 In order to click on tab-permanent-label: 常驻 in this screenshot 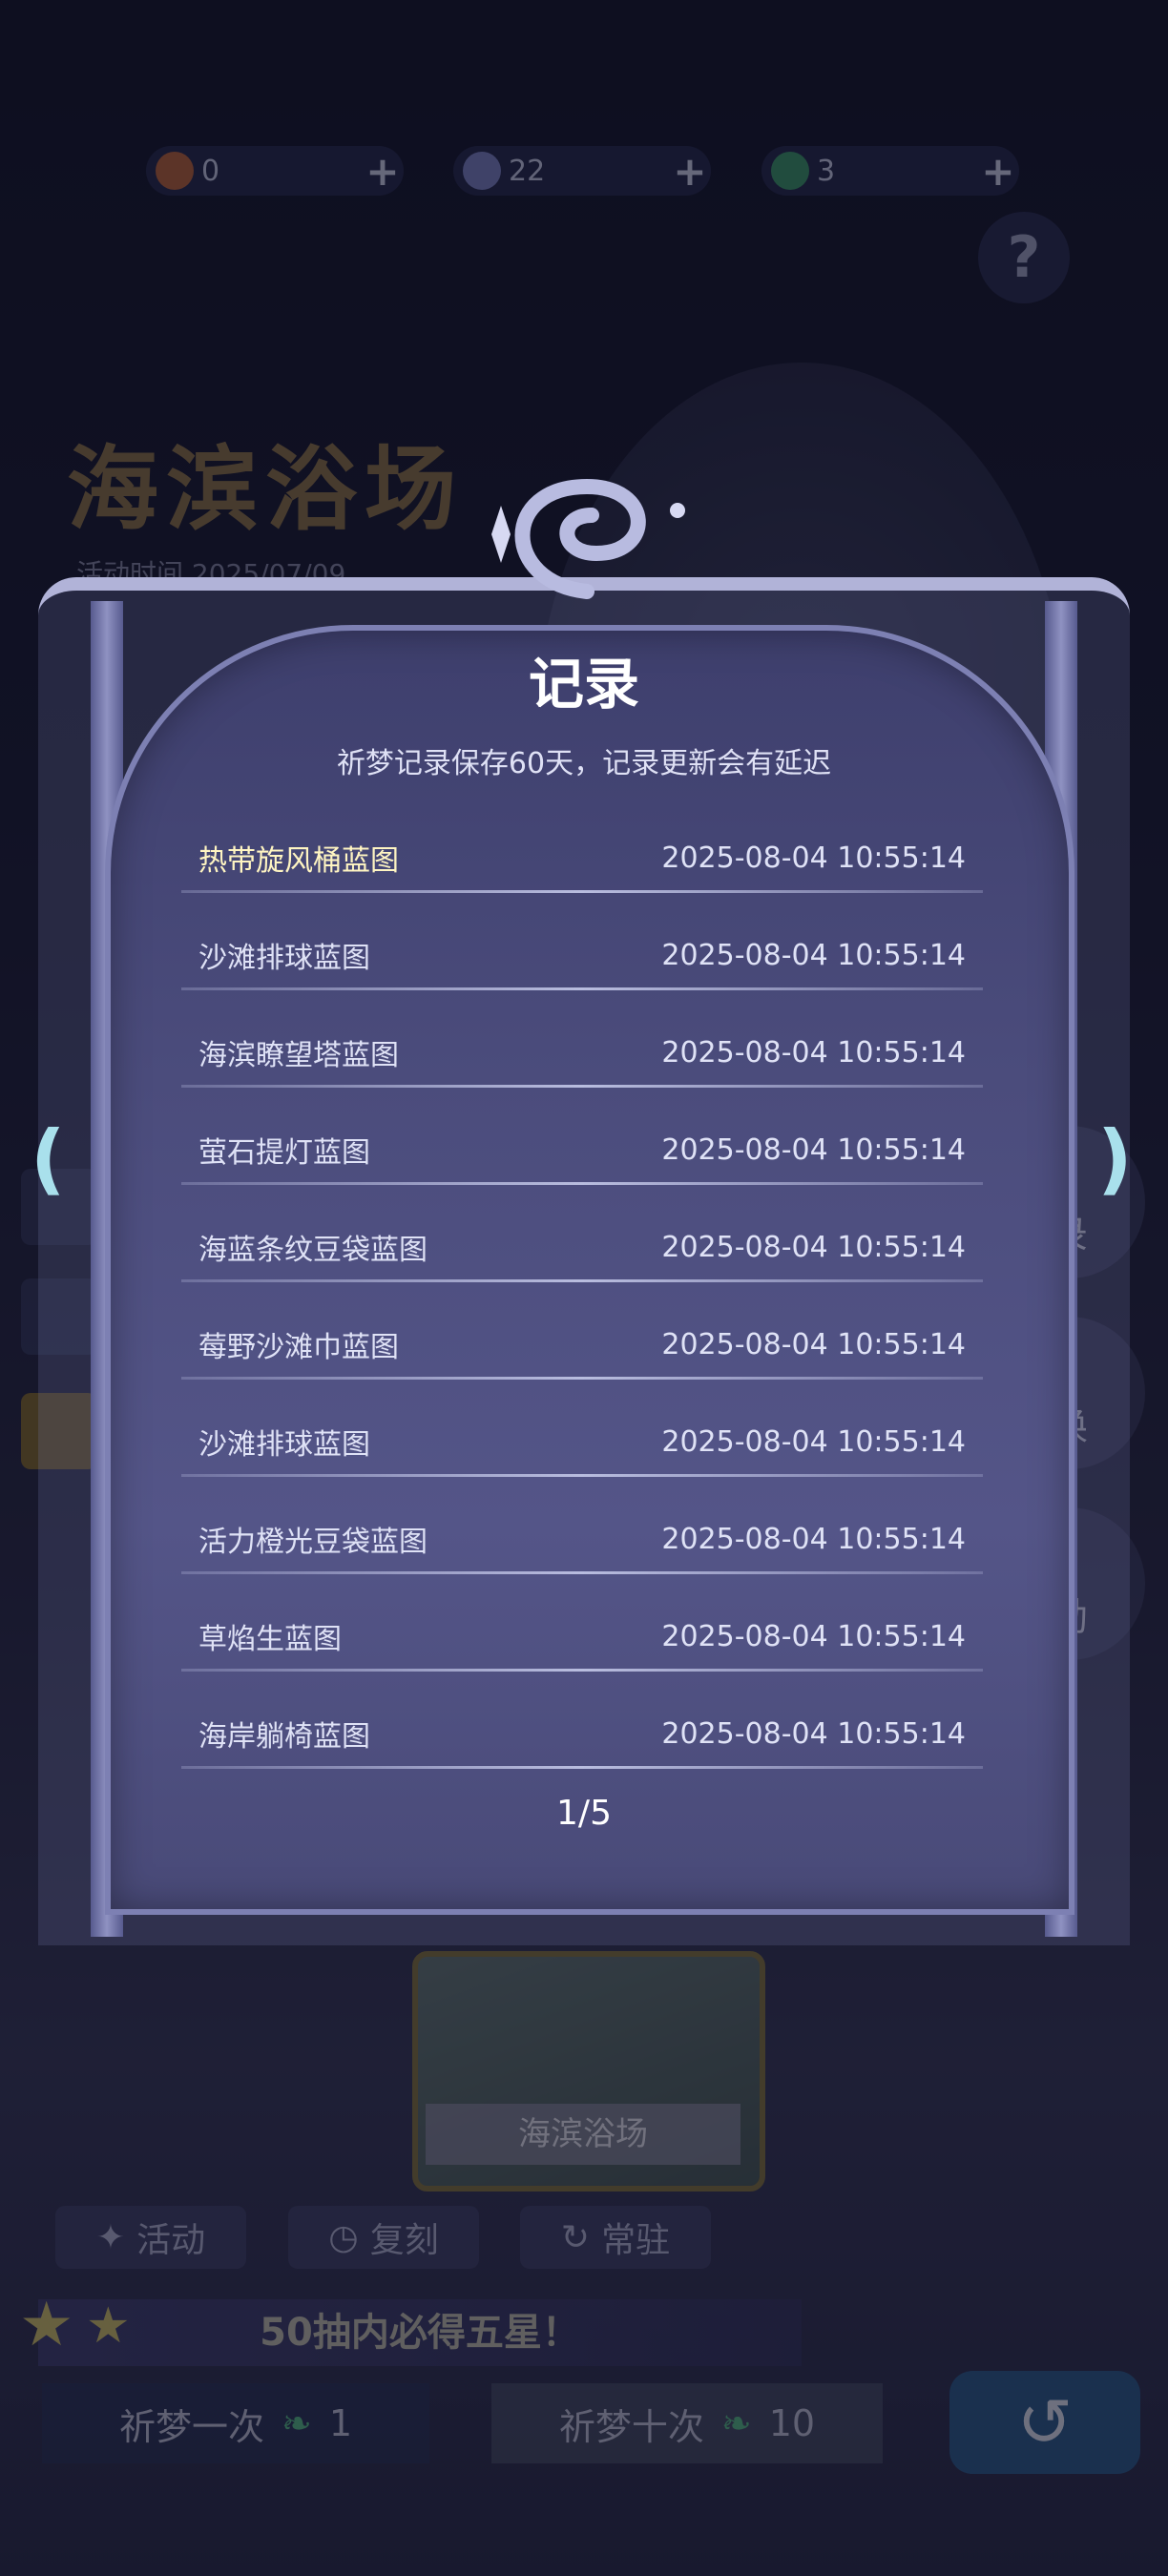, I will do `click(636, 2240)`.